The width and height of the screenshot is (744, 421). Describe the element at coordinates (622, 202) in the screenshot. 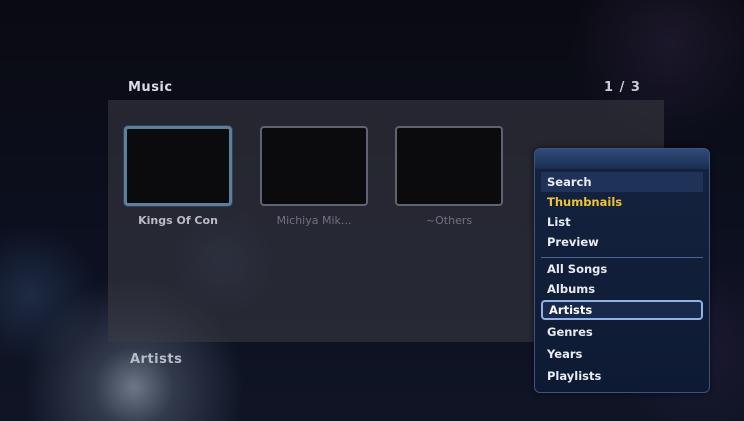

I see `menu-item-thumbnails: Thumbnails` at that location.